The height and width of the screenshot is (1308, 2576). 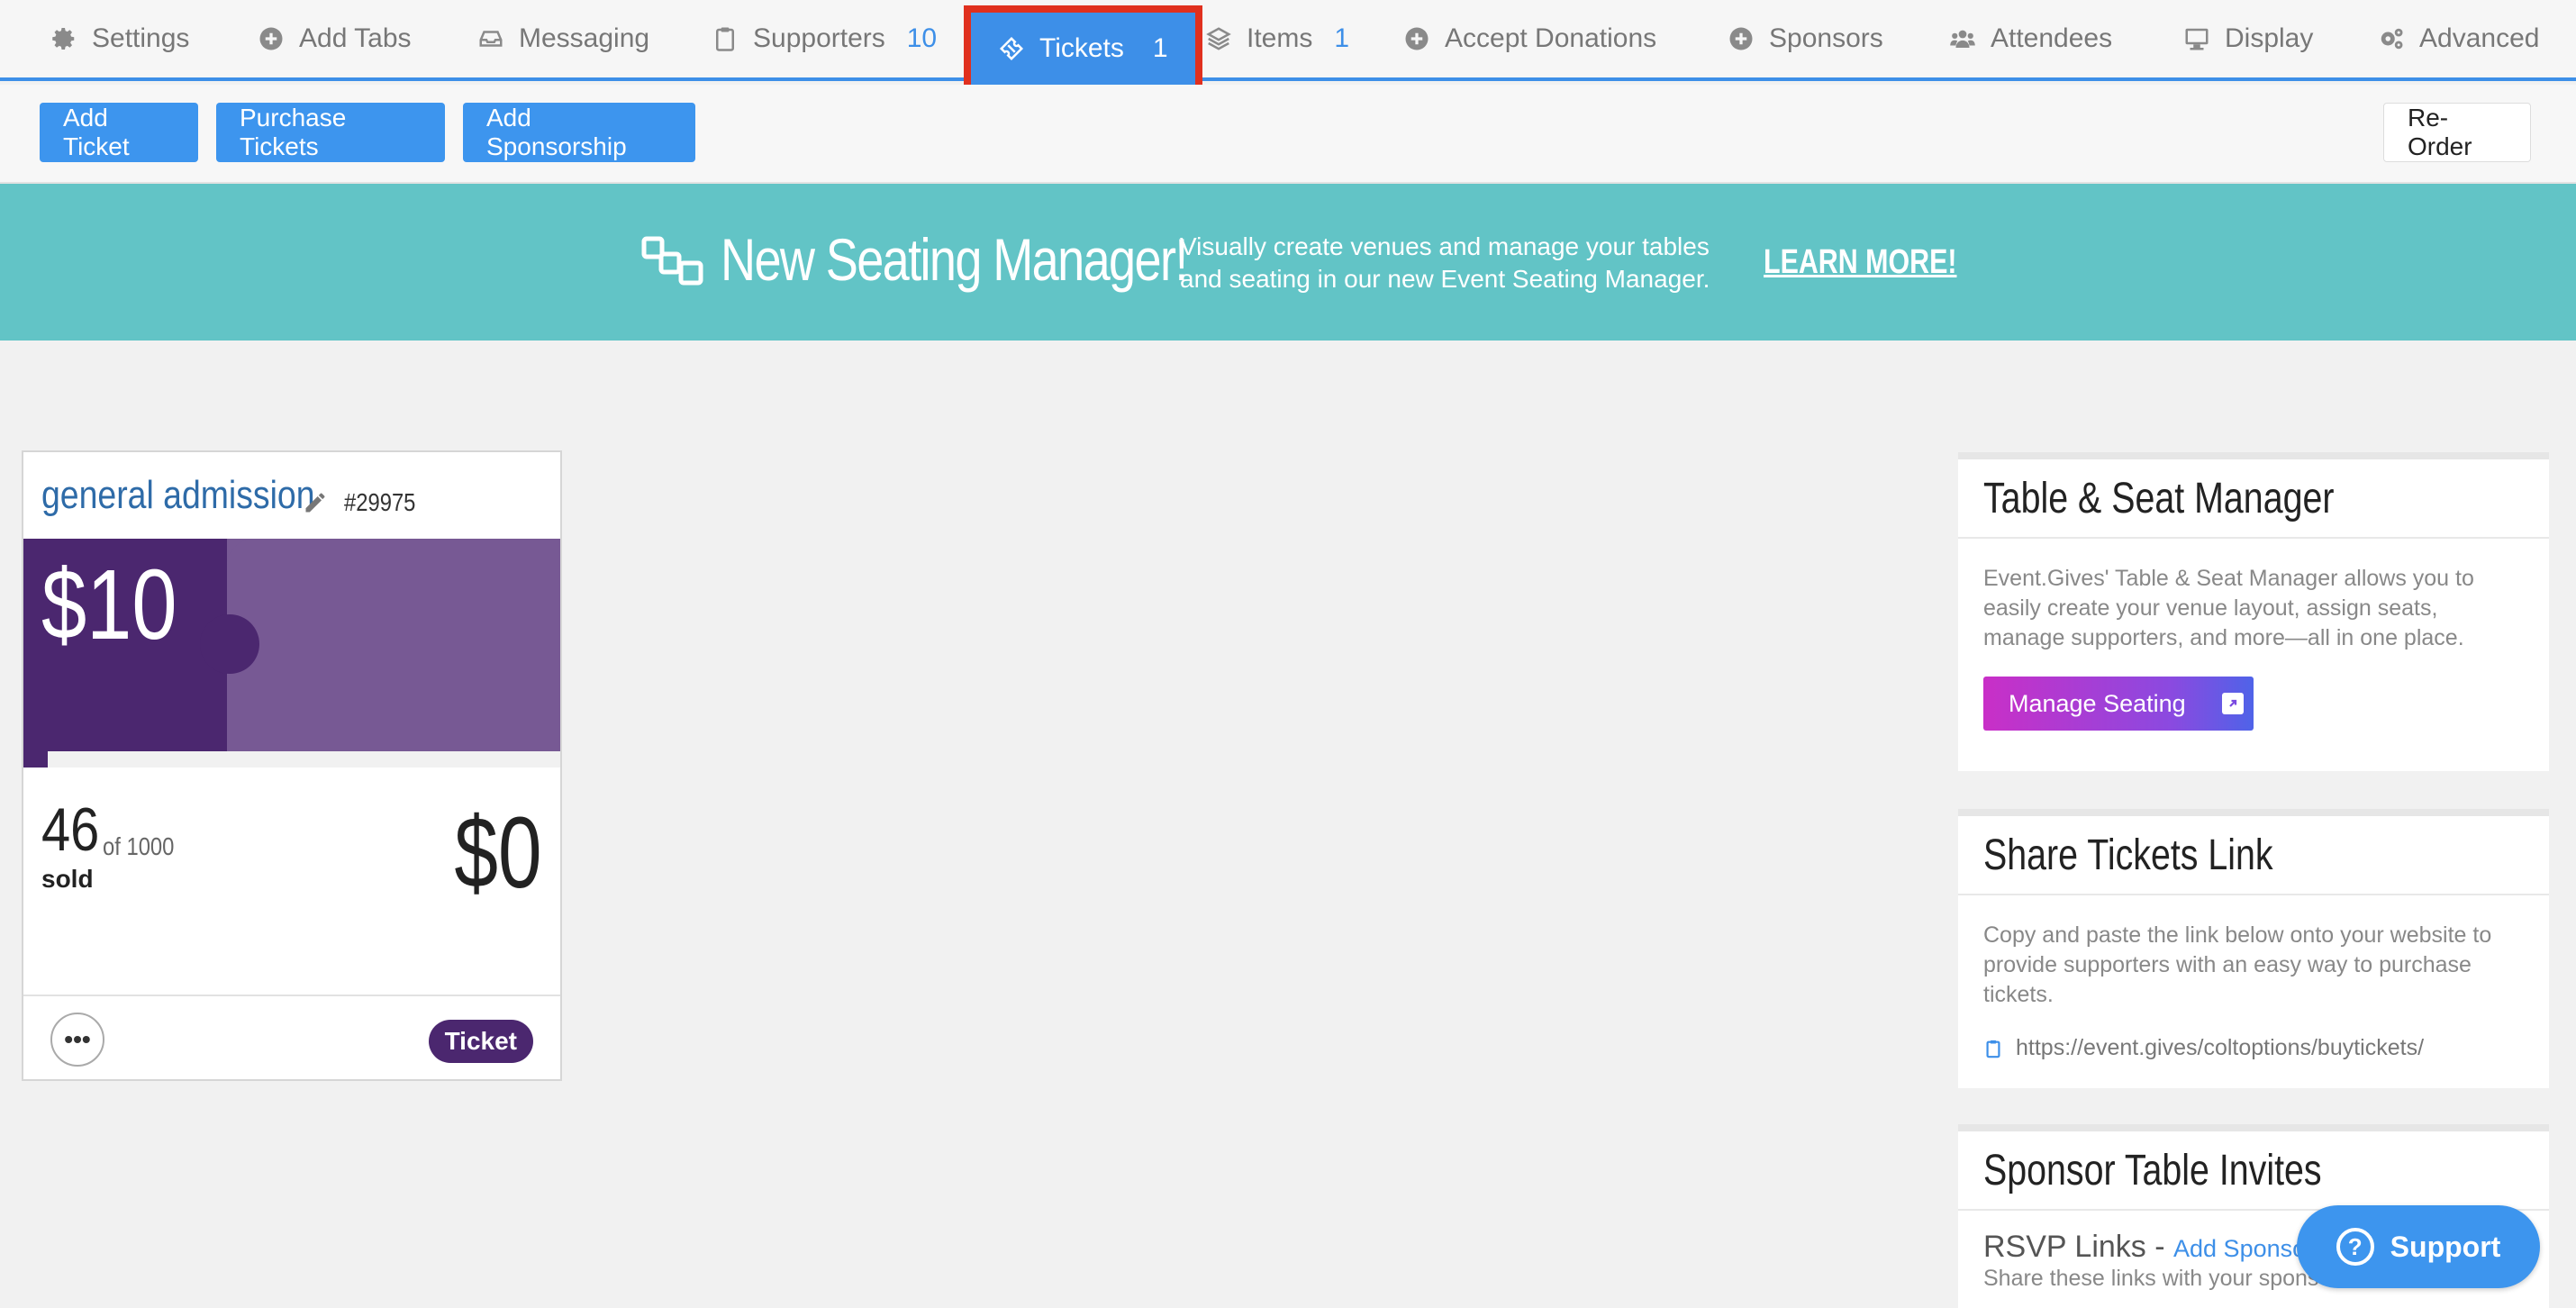 What do you see at coordinates (36, 759) in the screenshot?
I see `sold-progress-fill` at bounding box center [36, 759].